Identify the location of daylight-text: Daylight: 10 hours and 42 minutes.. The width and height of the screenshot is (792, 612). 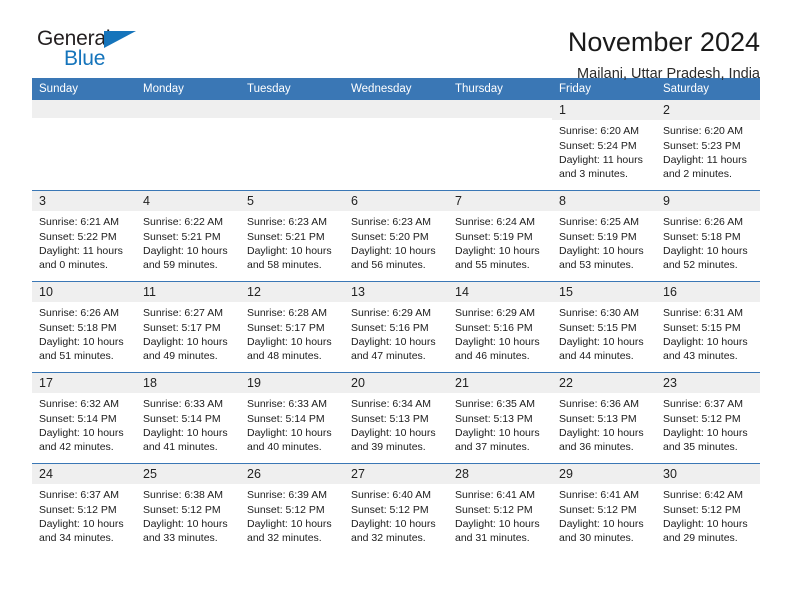
(81, 439).